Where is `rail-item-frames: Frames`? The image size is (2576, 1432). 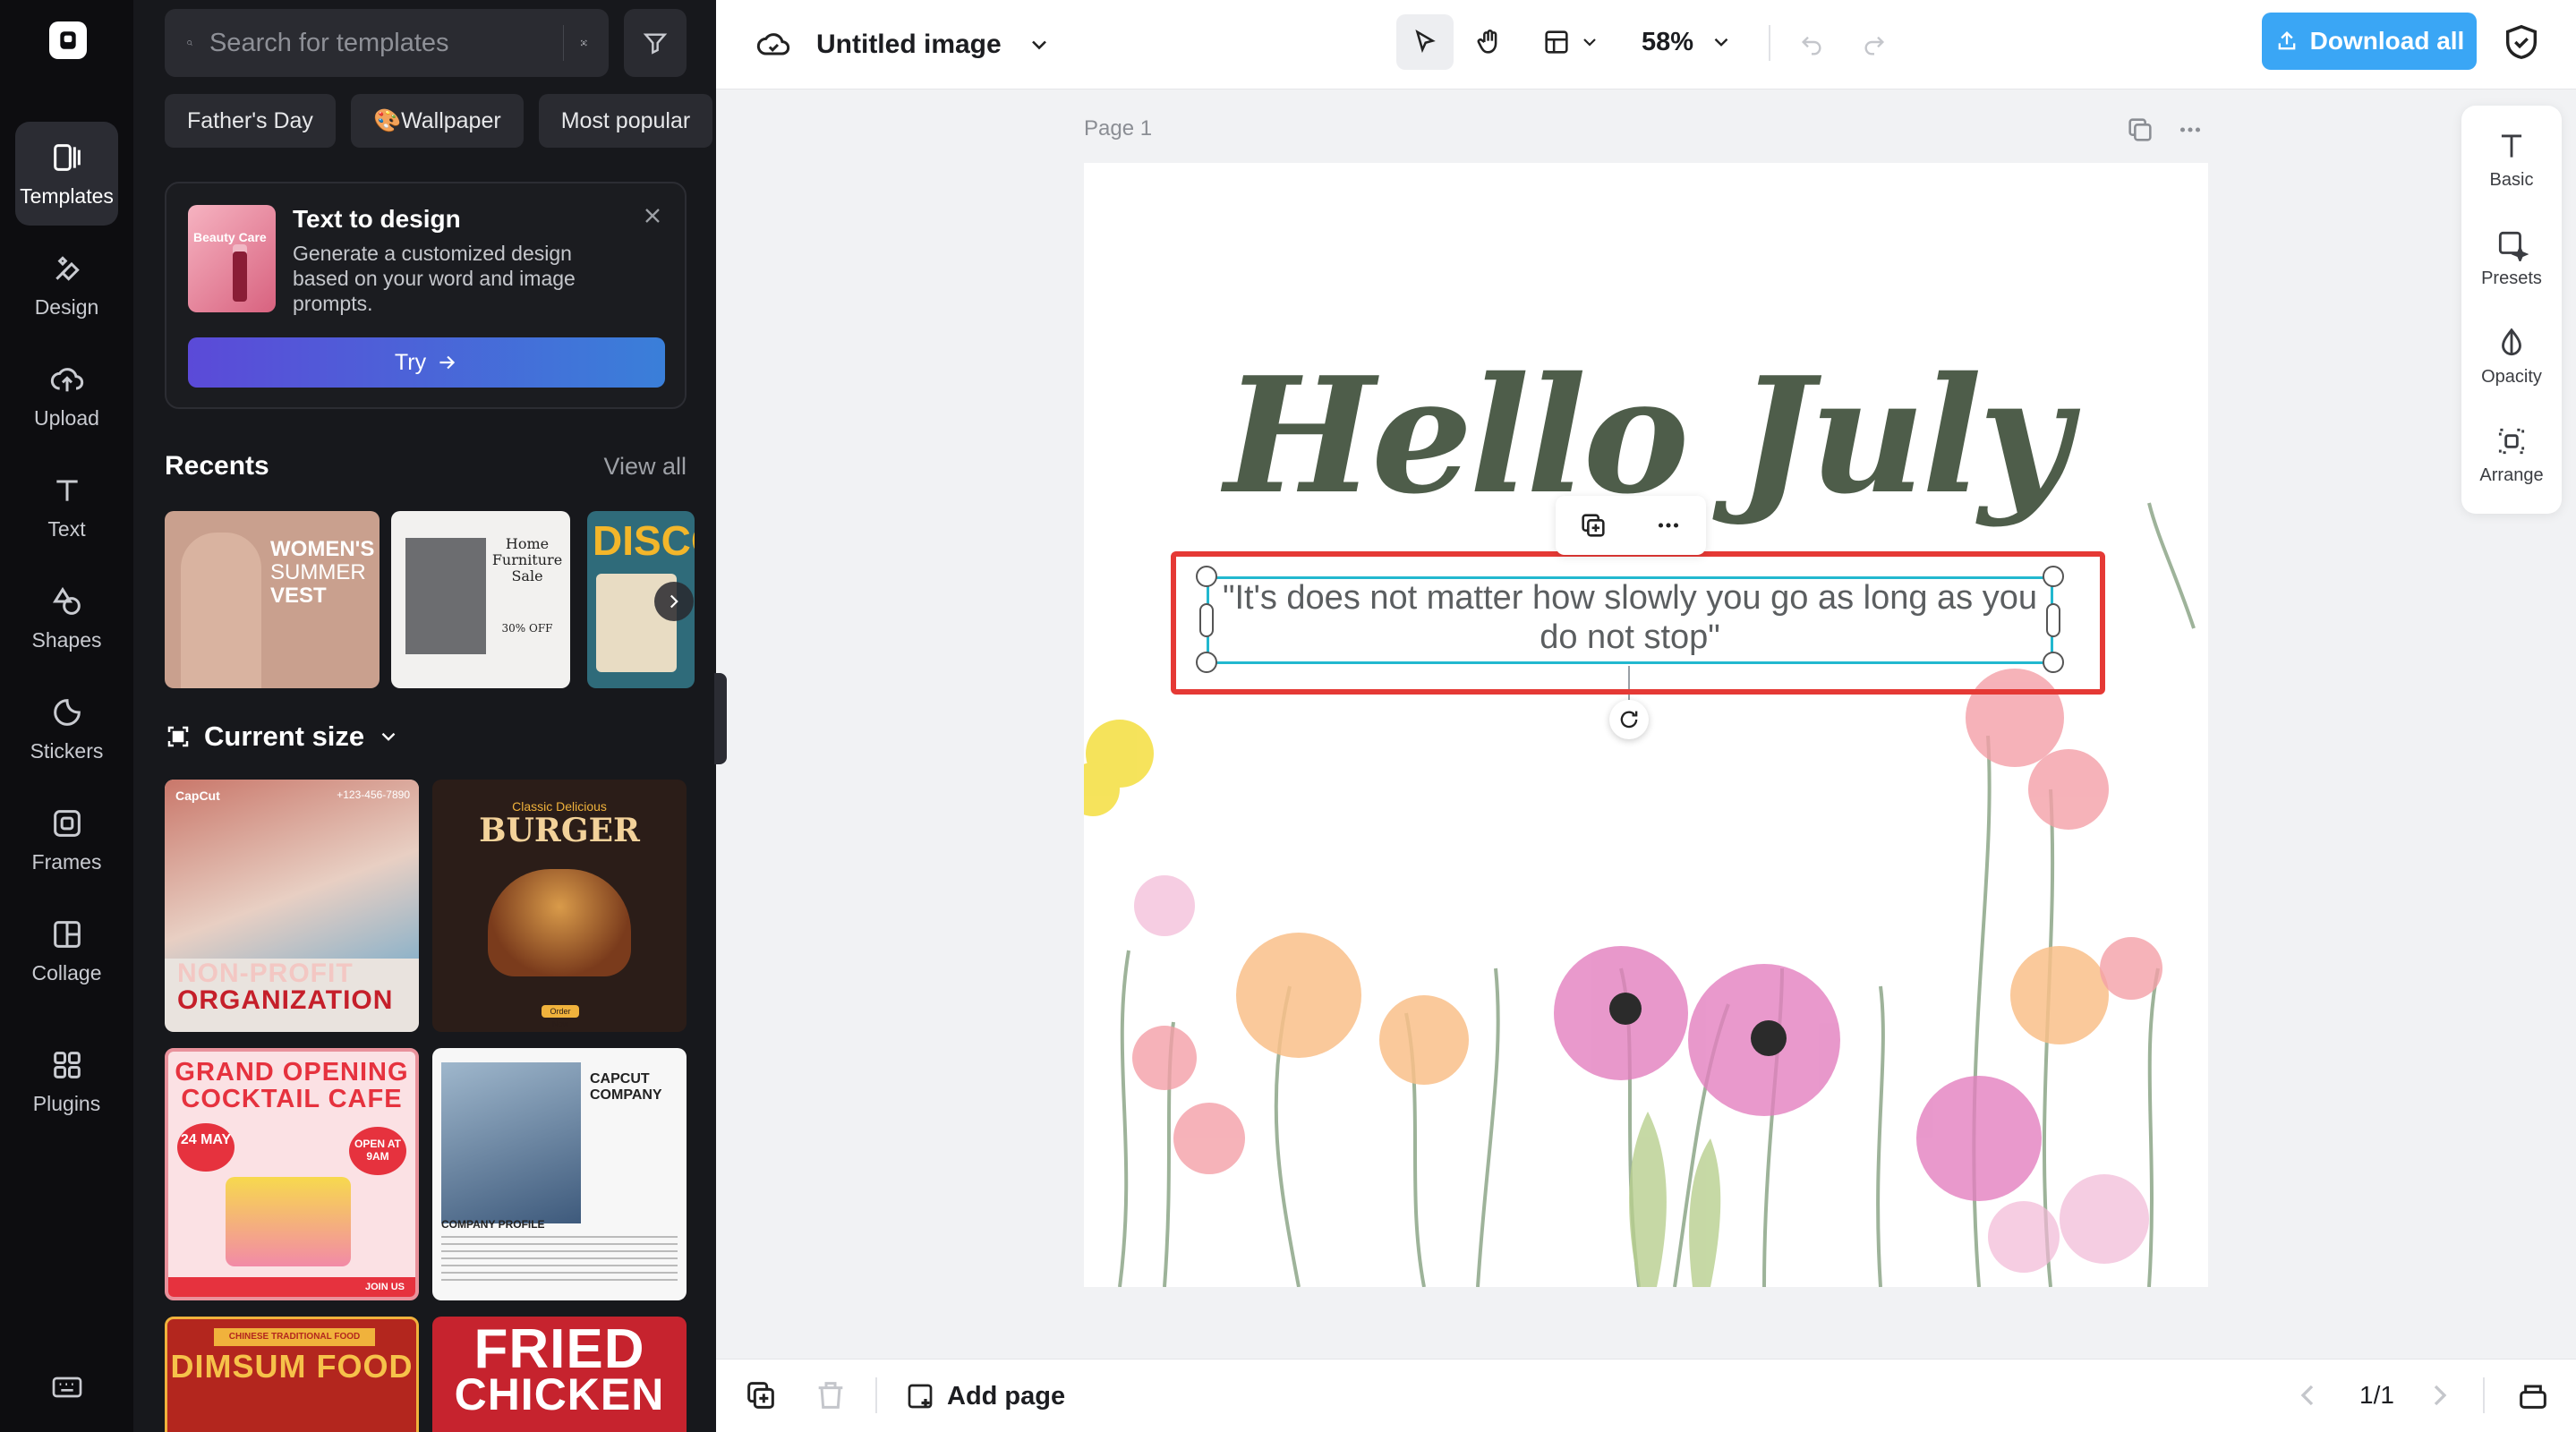 rail-item-frames: Frames is located at coordinates (66, 839).